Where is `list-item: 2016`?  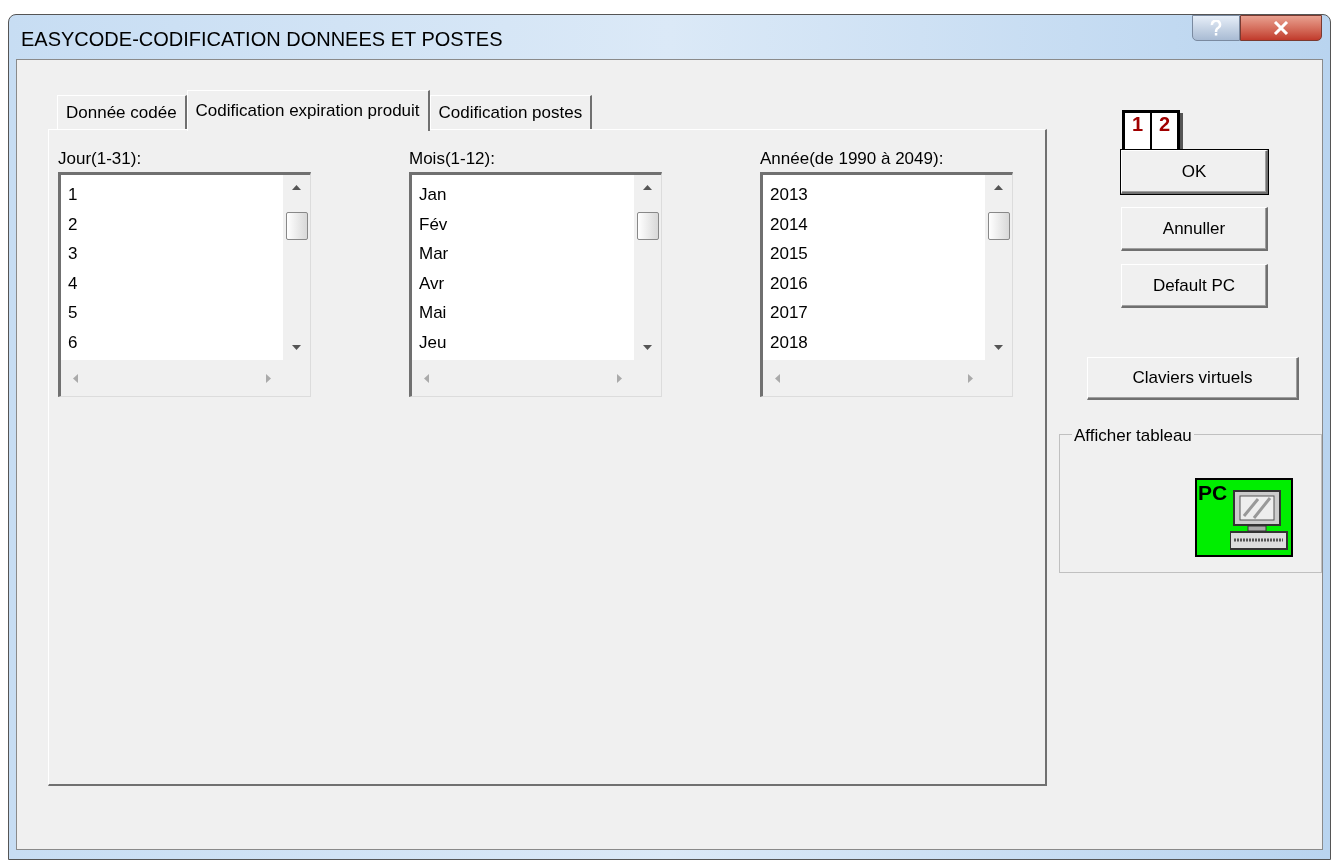
list-item: 2016 is located at coordinates (789, 283).